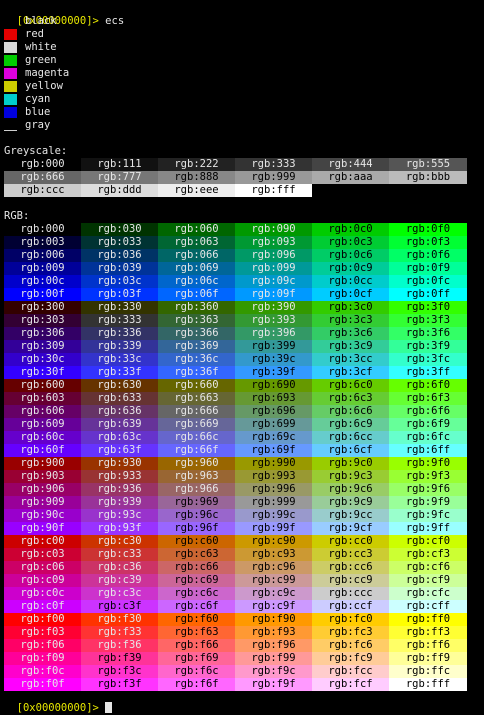 The width and height of the screenshot is (484, 715). I want to click on color-cell-960: rgb:960, so click(196, 463).